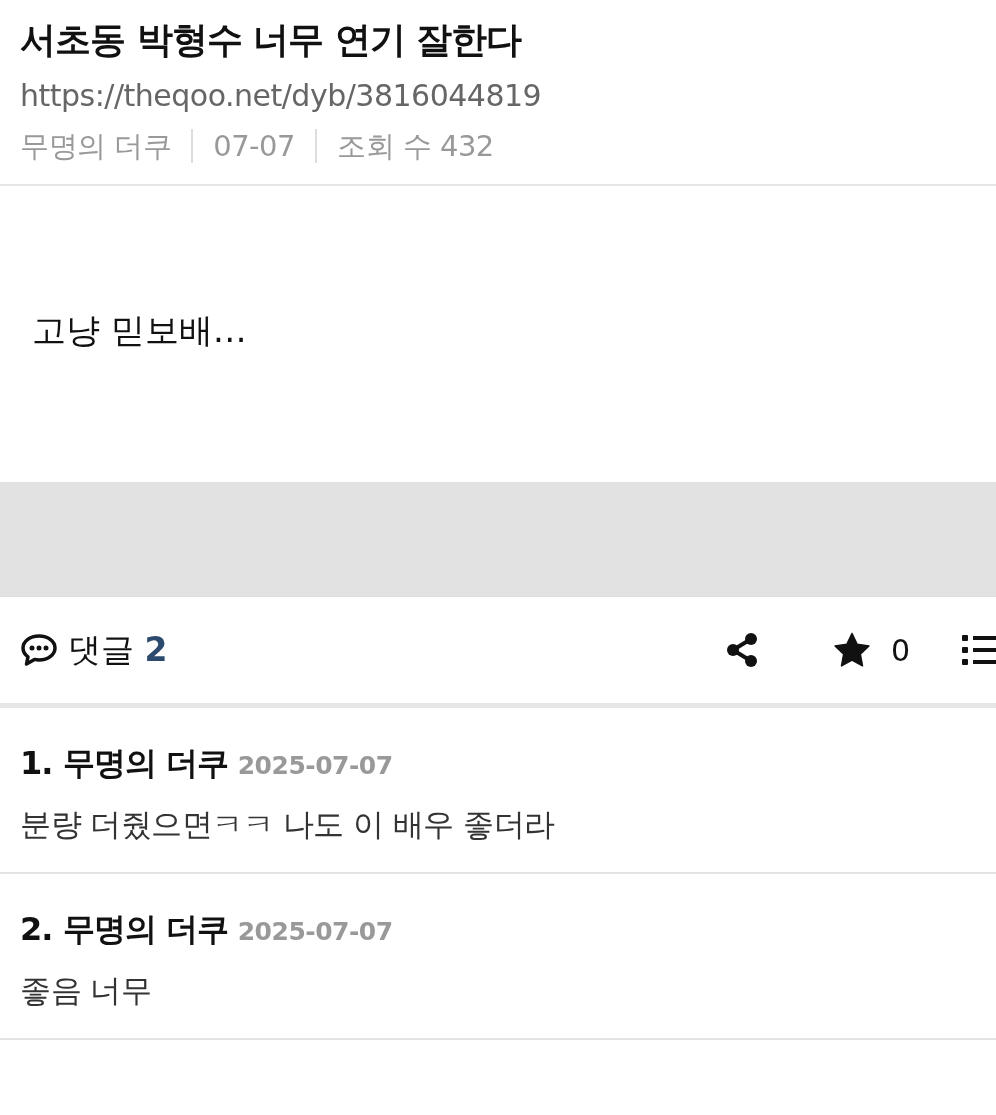 This screenshot has width=996, height=1115. Describe the element at coordinates (415, 146) in the screenshot. I see `post-meta: 조회 수 432` at that location.